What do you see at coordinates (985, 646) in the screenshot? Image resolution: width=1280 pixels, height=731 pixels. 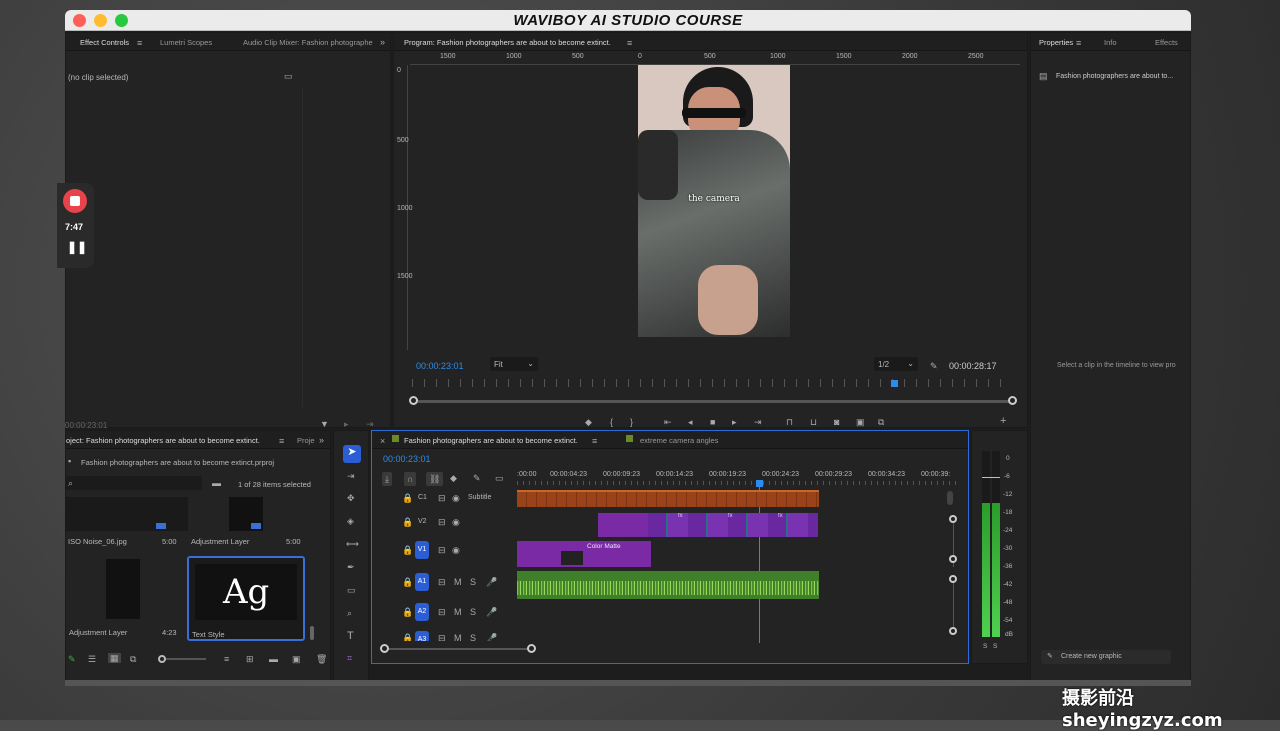 I see `solo-left-button: S` at bounding box center [985, 646].